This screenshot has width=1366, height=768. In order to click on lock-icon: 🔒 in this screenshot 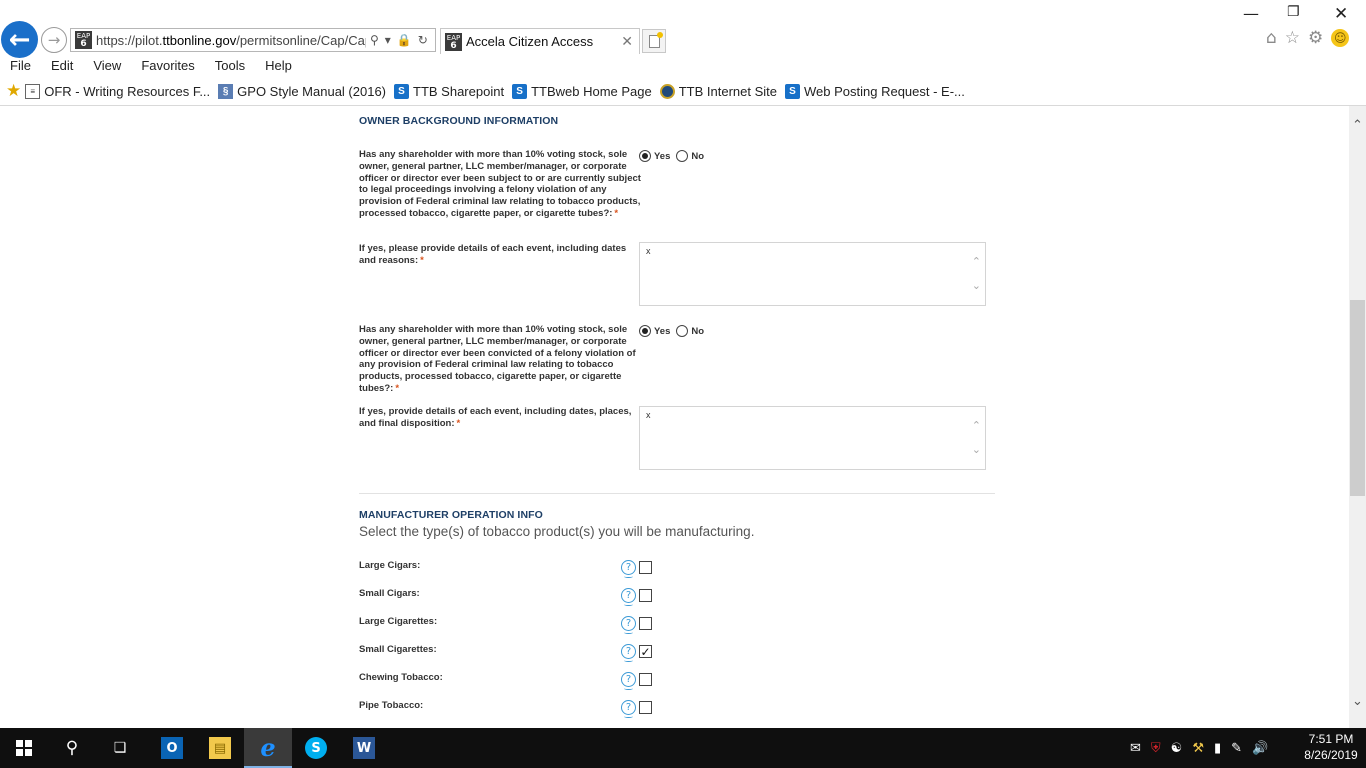, I will do `click(404, 40)`.